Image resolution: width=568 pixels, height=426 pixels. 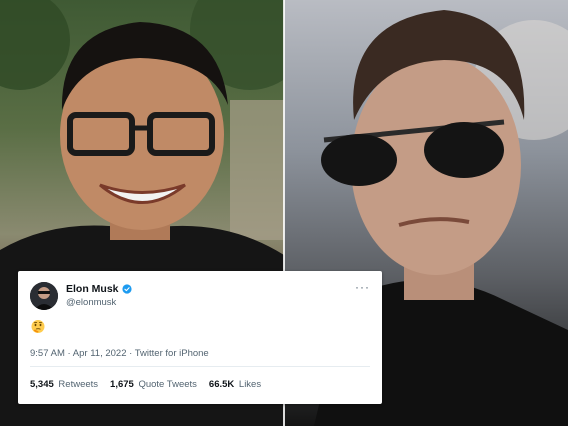 What do you see at coordinates (250, 384) in the screenshot?
I see `likes-label: Likes` at bounding box center [250, 384].